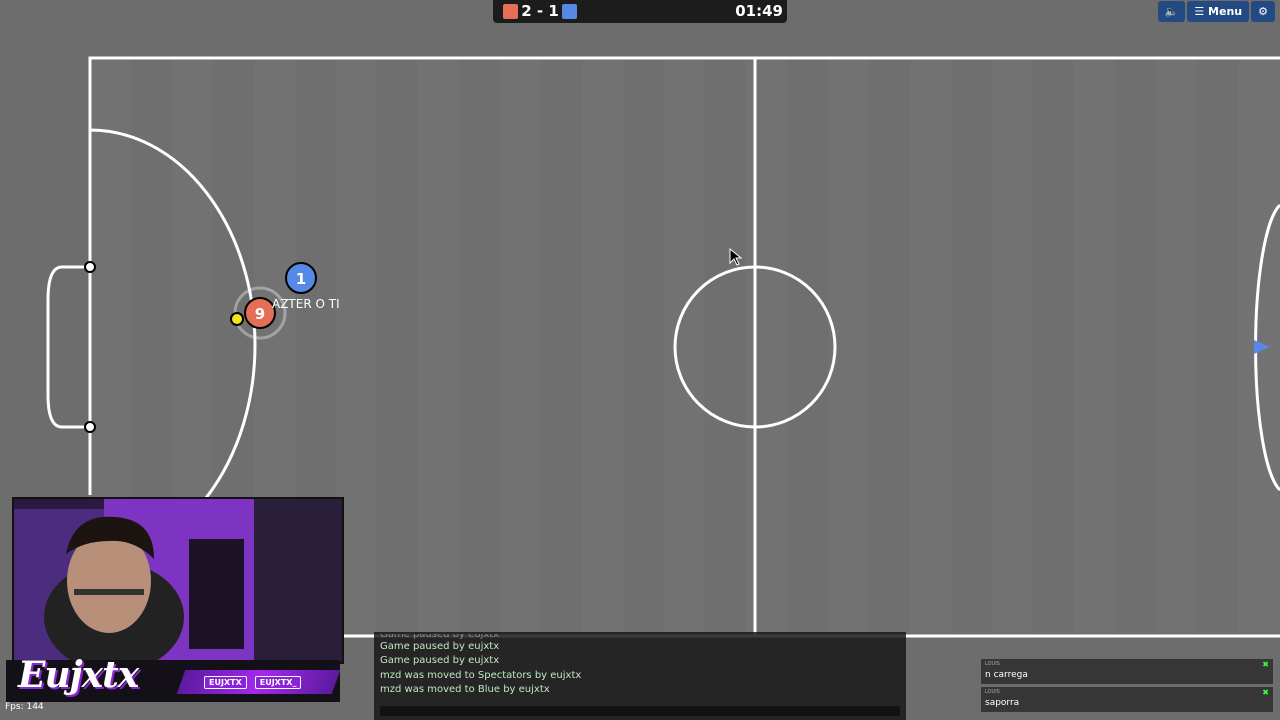 The height and width of the screenshot is (720, 1280). Describe the element at coordinates (260, 314) in the screenshot. I see `player-number: 9` at that location.